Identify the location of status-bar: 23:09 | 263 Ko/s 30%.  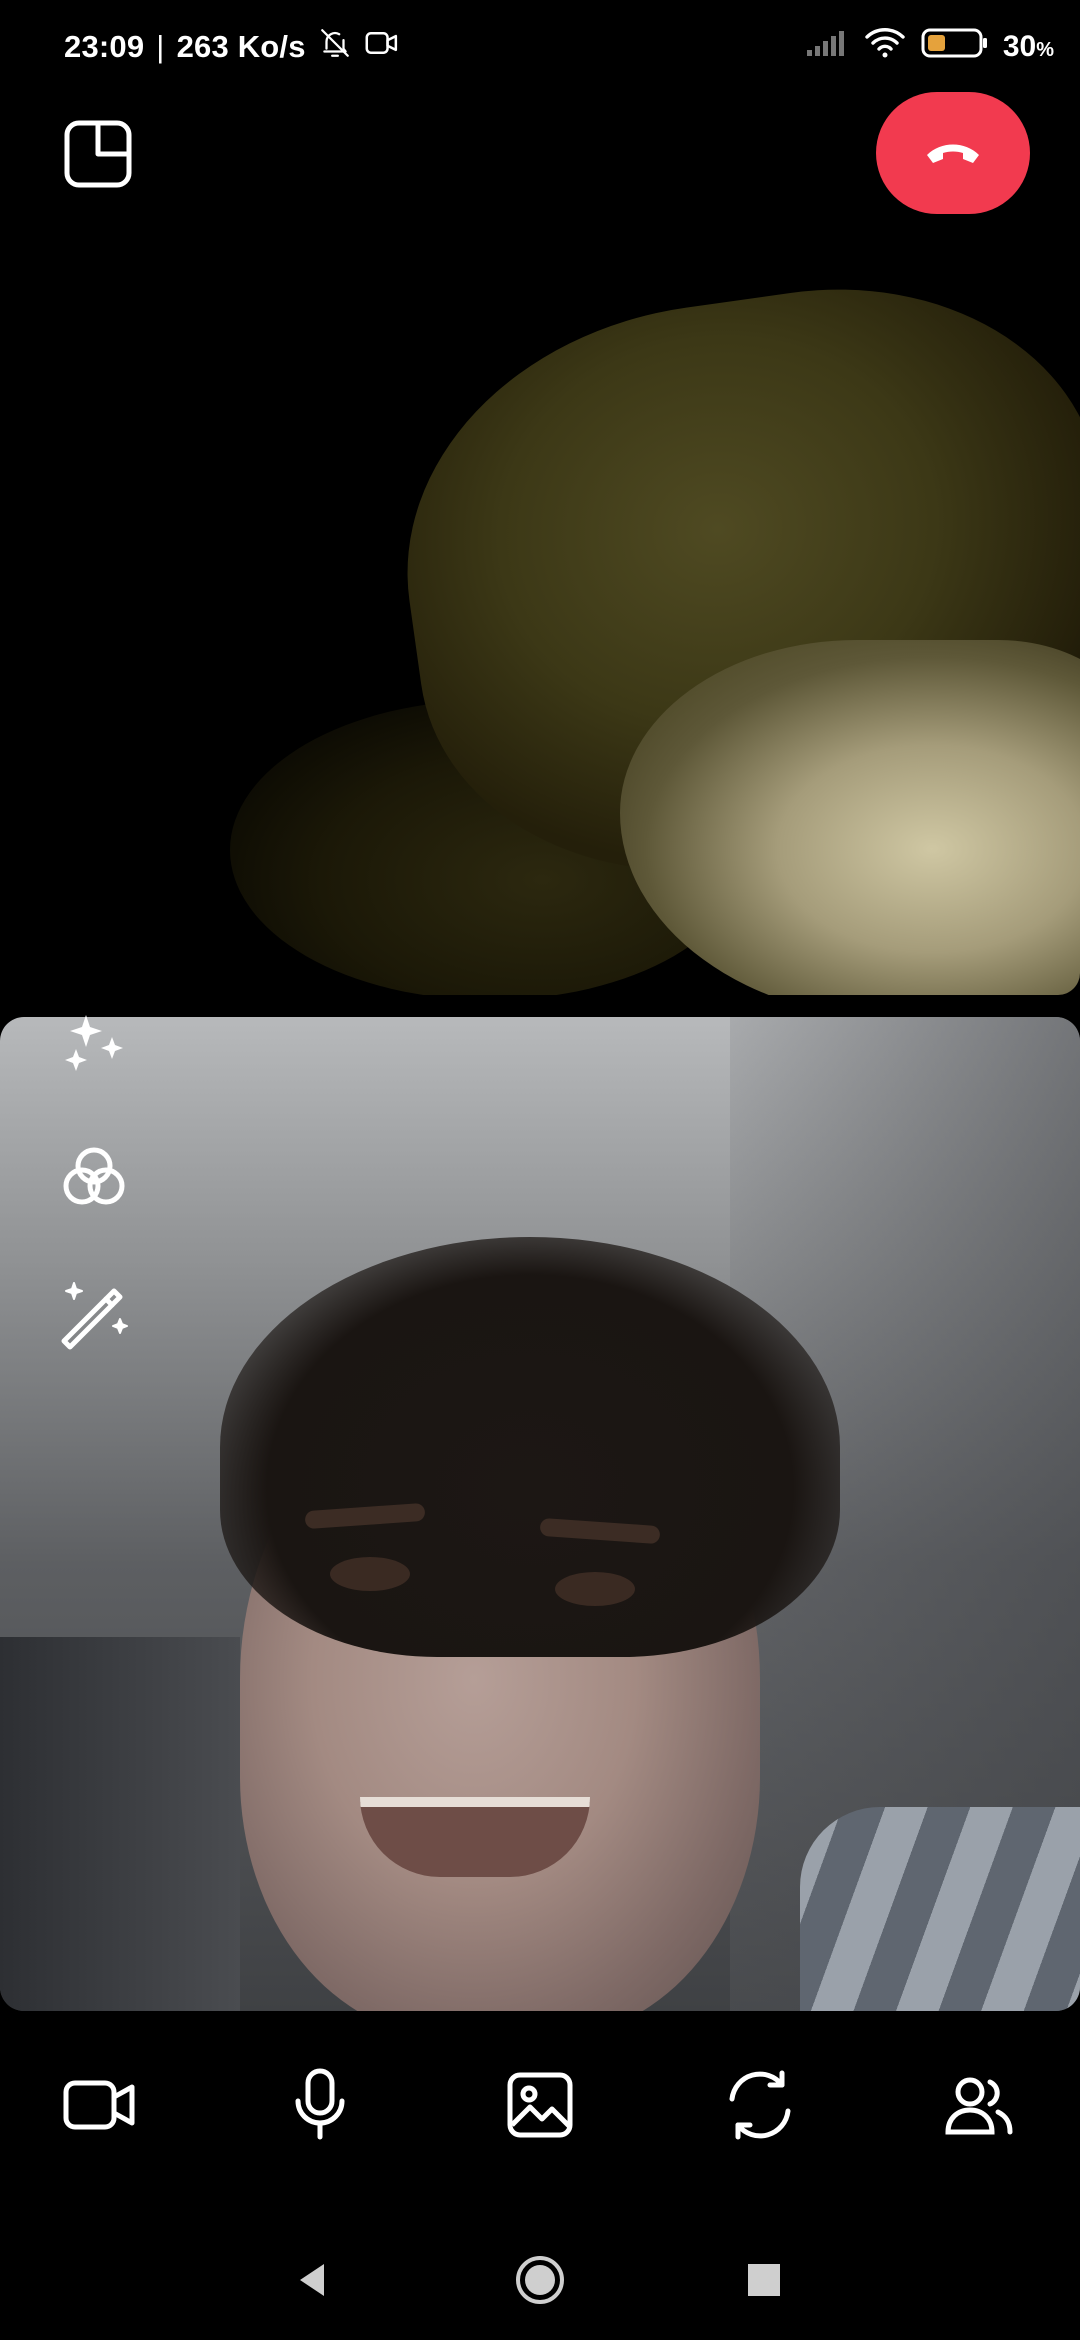
(540, 50).